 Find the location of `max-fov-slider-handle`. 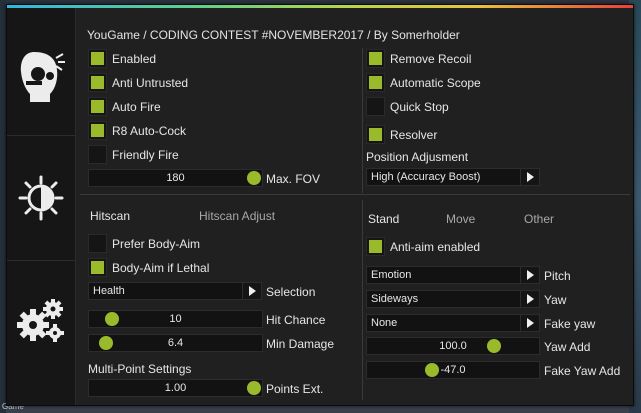

max-fov-slider-handle is located at coordinates (254, 178).